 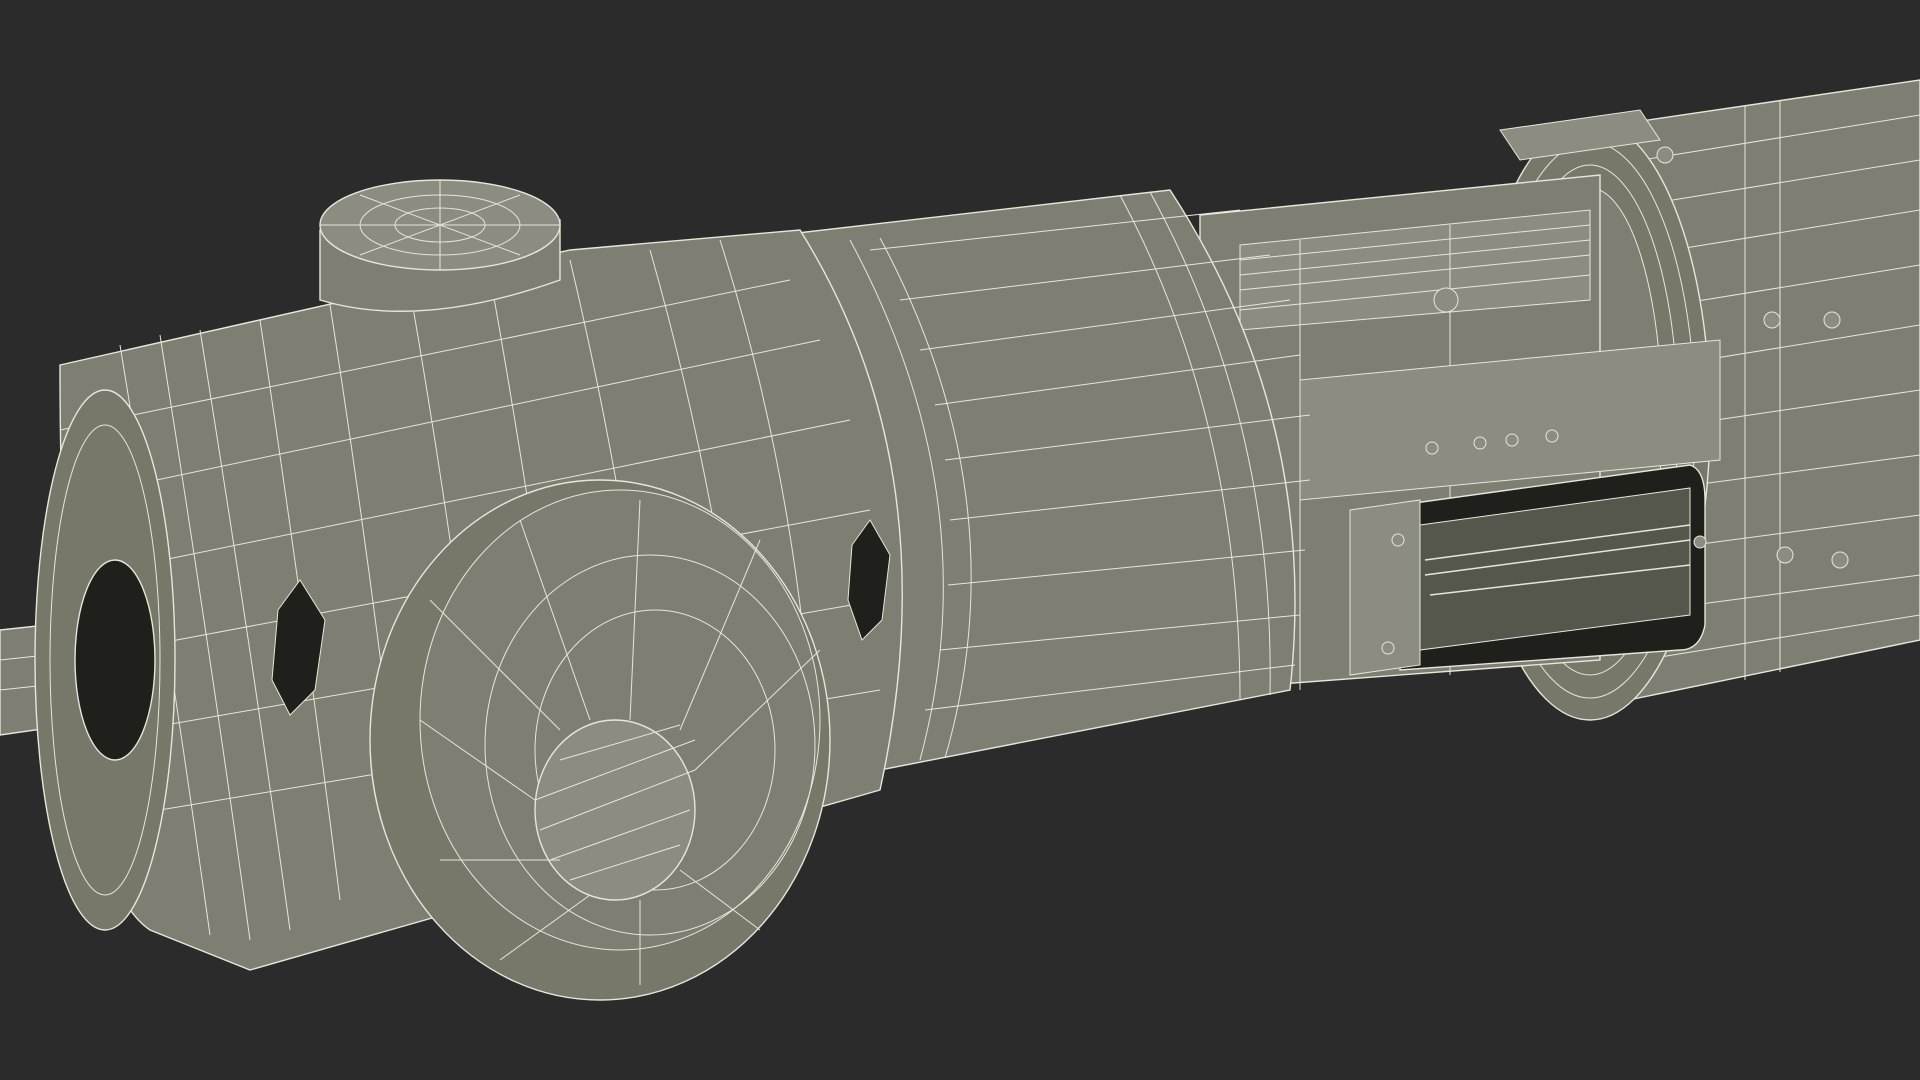 What do you see at coordinates (1446, 300) in the screenshot?
I see `housing-screw-icon` at bounding box center [1446, 300].